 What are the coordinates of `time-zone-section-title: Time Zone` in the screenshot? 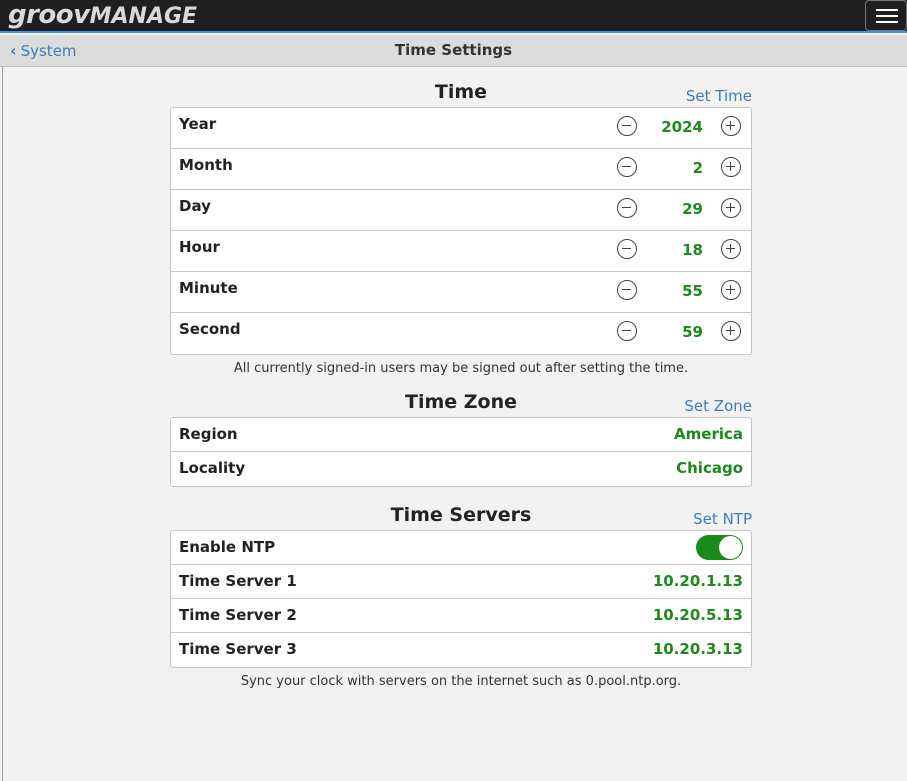 It's located at (460, 402).